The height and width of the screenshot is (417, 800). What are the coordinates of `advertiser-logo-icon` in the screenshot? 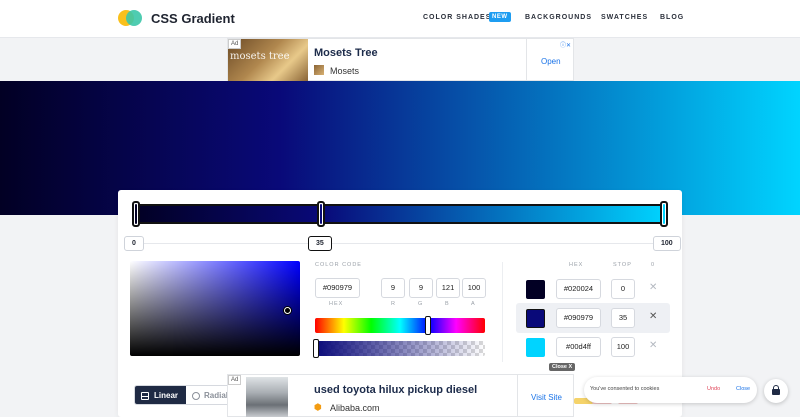 It's located at (319, 70).